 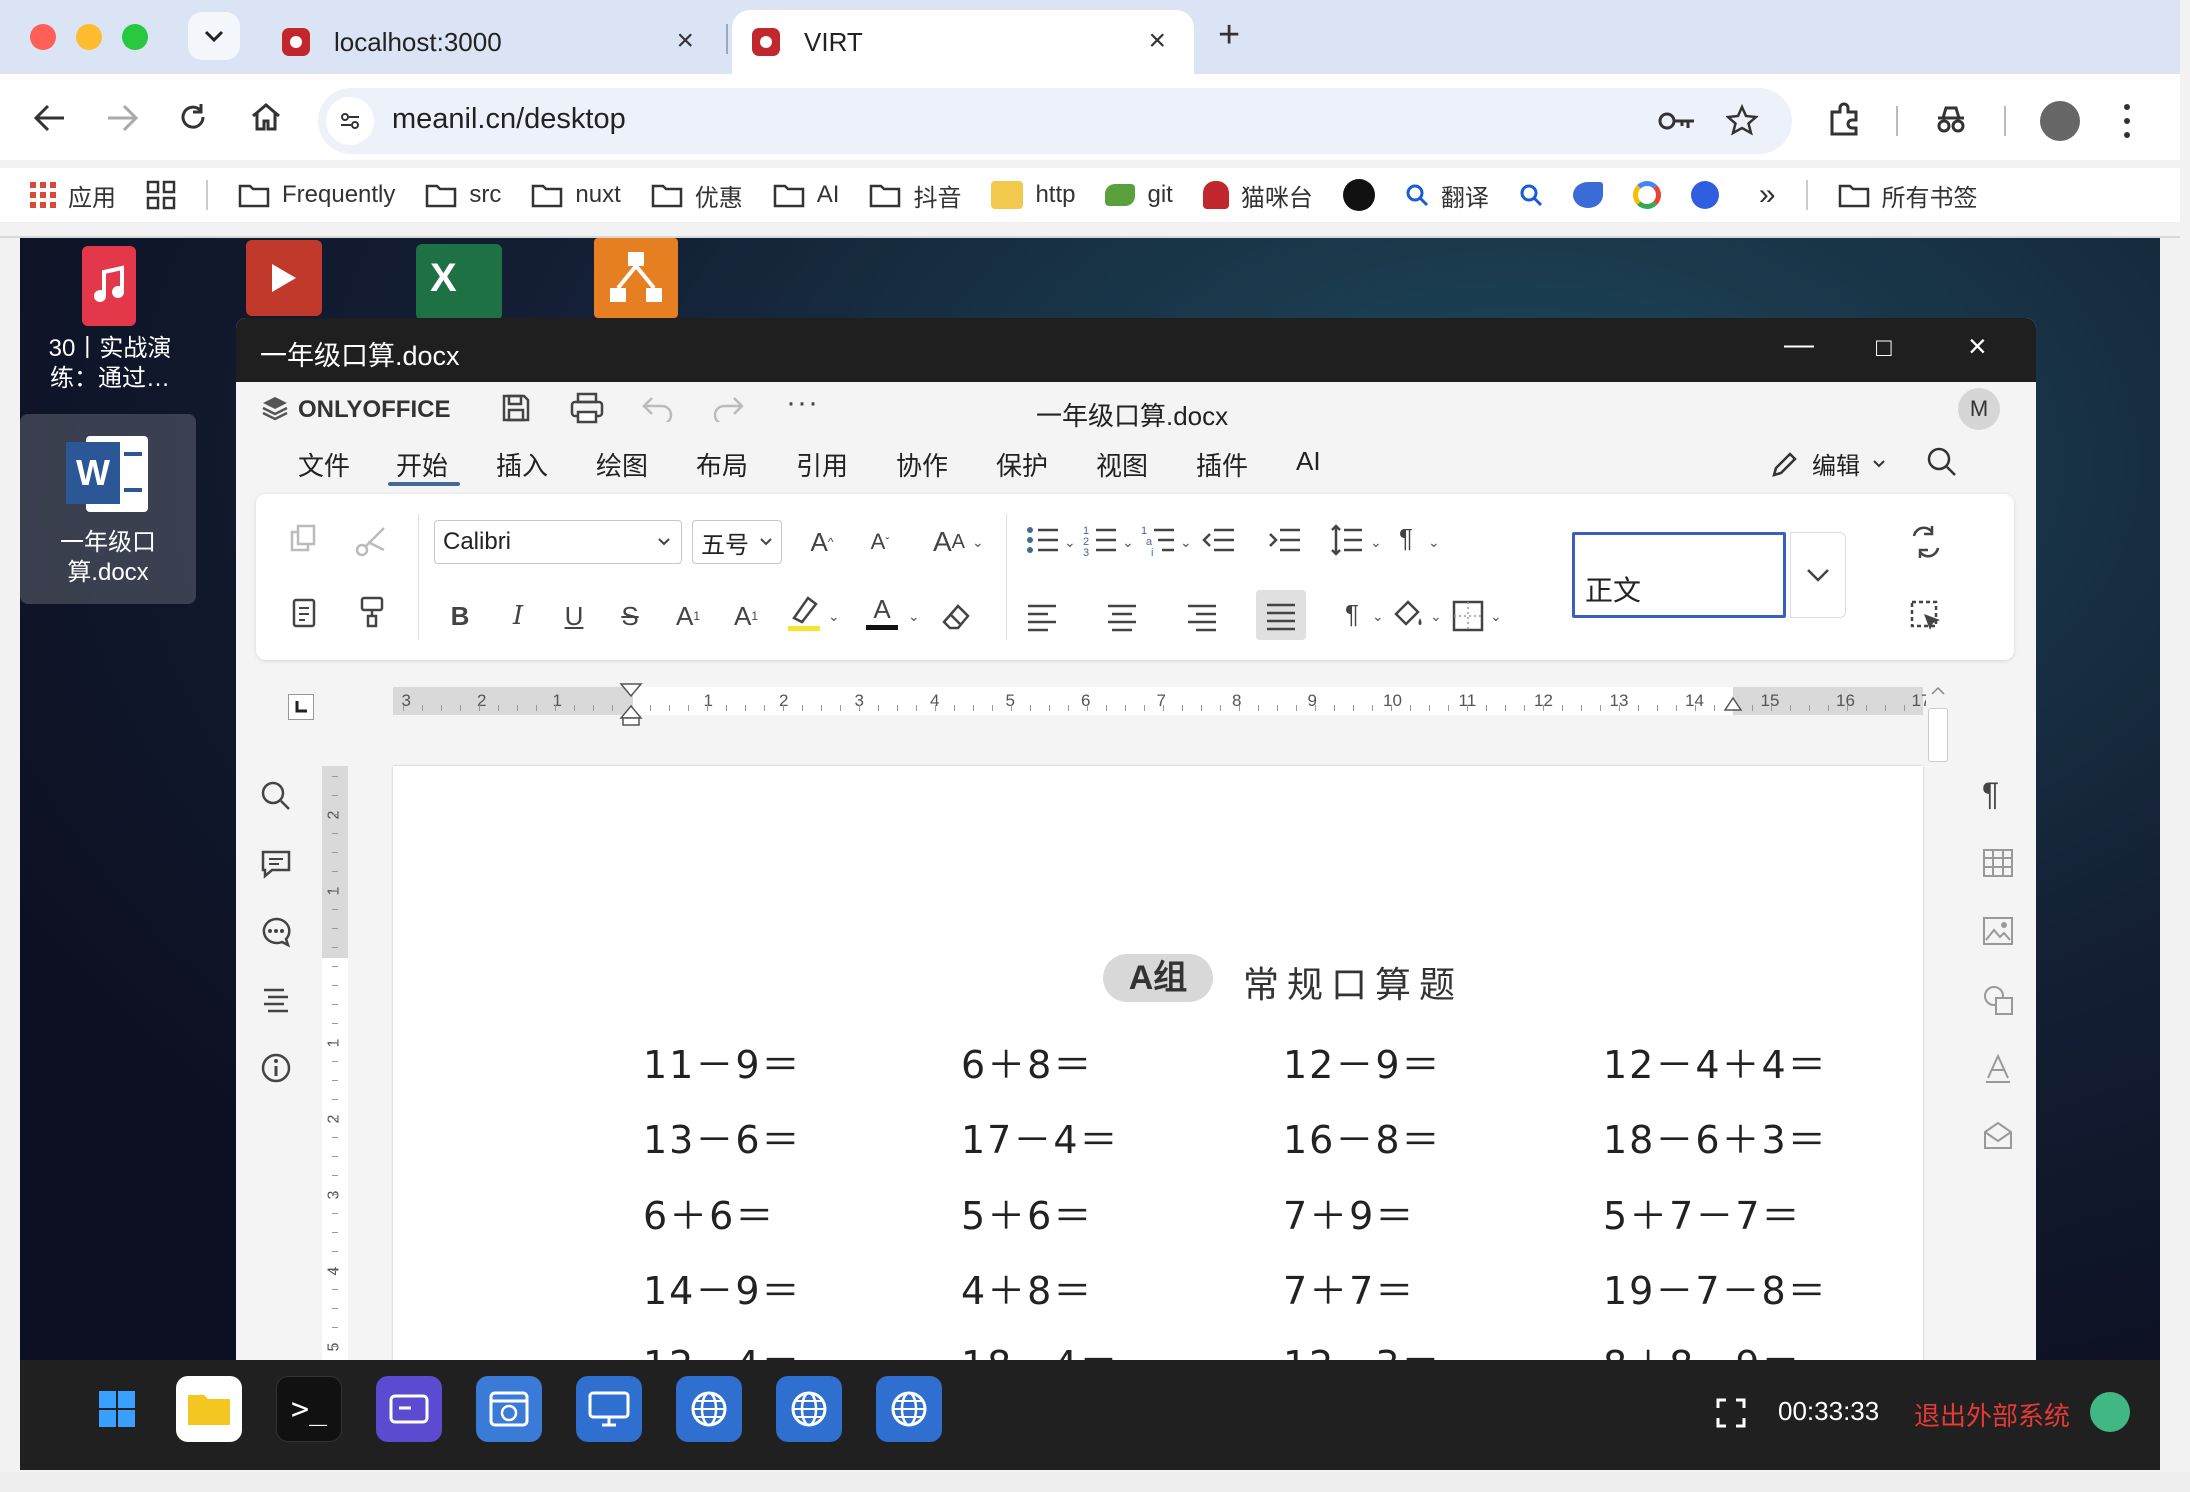 What do you see at coordinates (1938, 1020) in the screenshot?
I see `vertical-scrollbar` at bounding box center [1938, 1020].